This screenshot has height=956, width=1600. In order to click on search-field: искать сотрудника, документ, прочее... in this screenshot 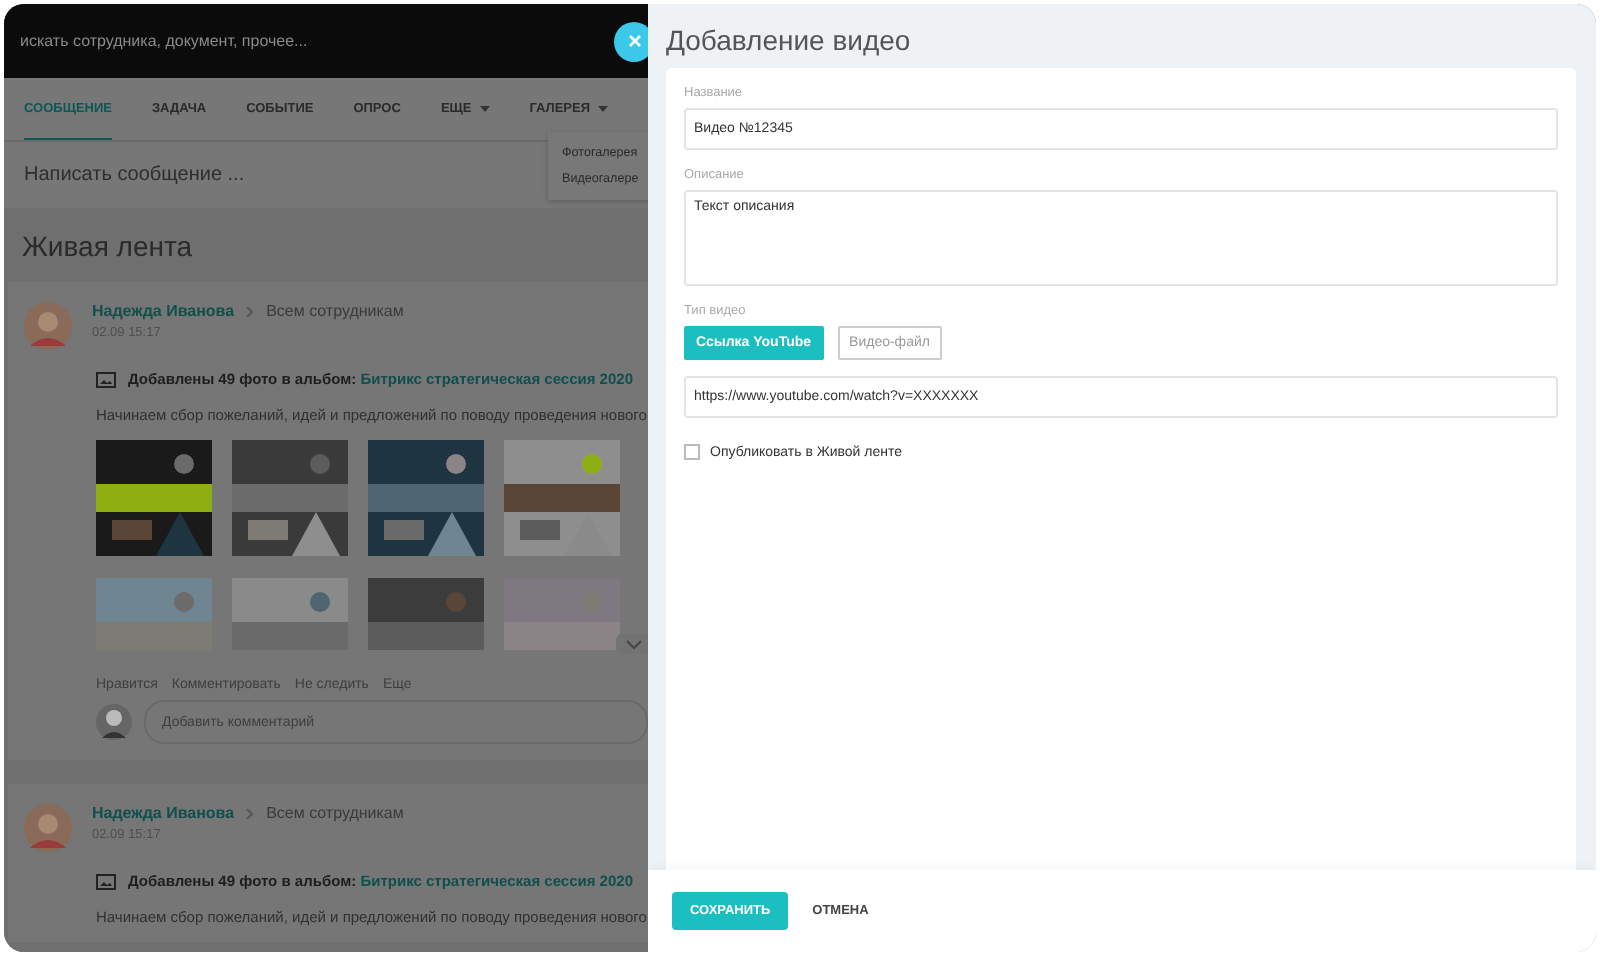, I will do `click(164, 41)`.